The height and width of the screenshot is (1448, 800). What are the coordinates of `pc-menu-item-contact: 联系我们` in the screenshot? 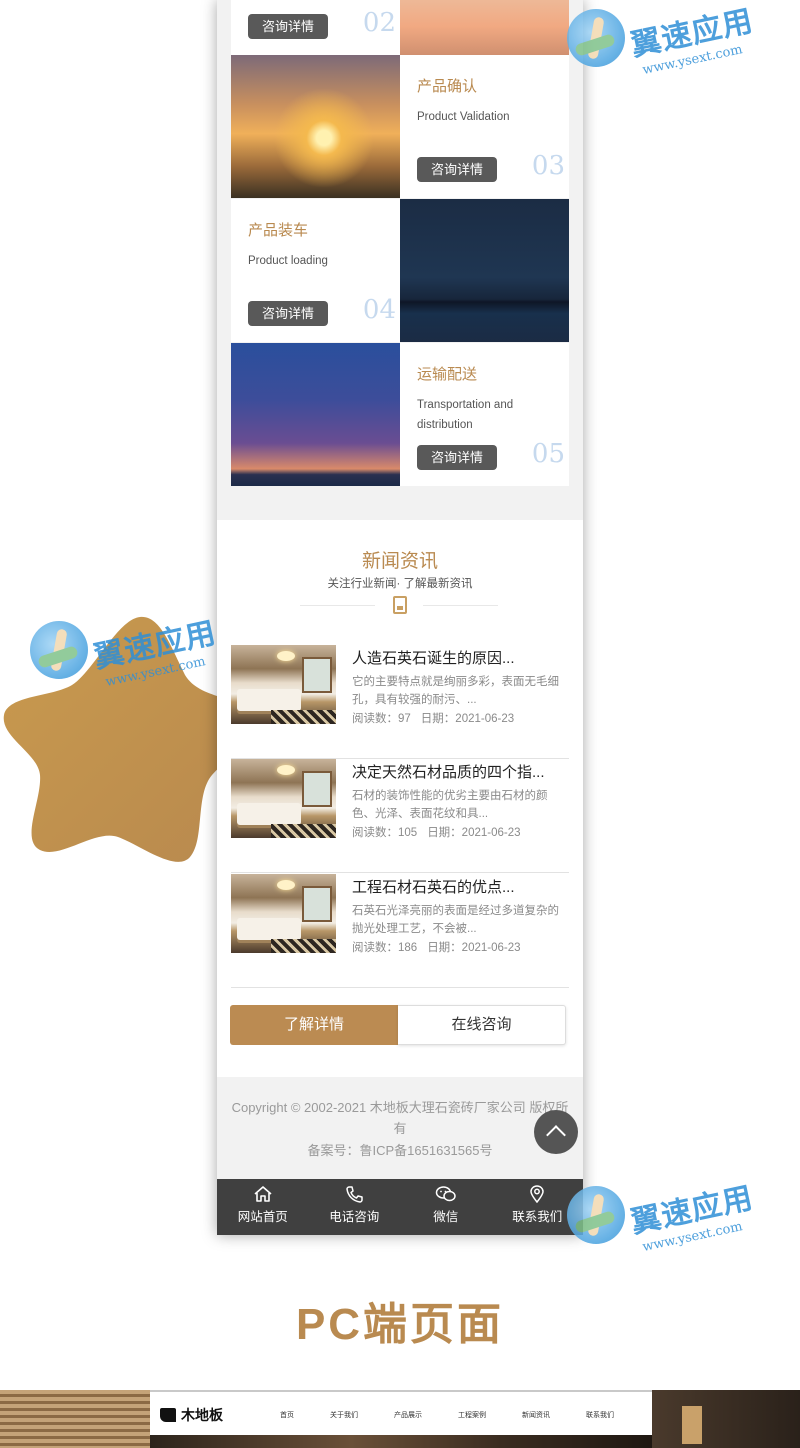 It's located at (600, 1415).